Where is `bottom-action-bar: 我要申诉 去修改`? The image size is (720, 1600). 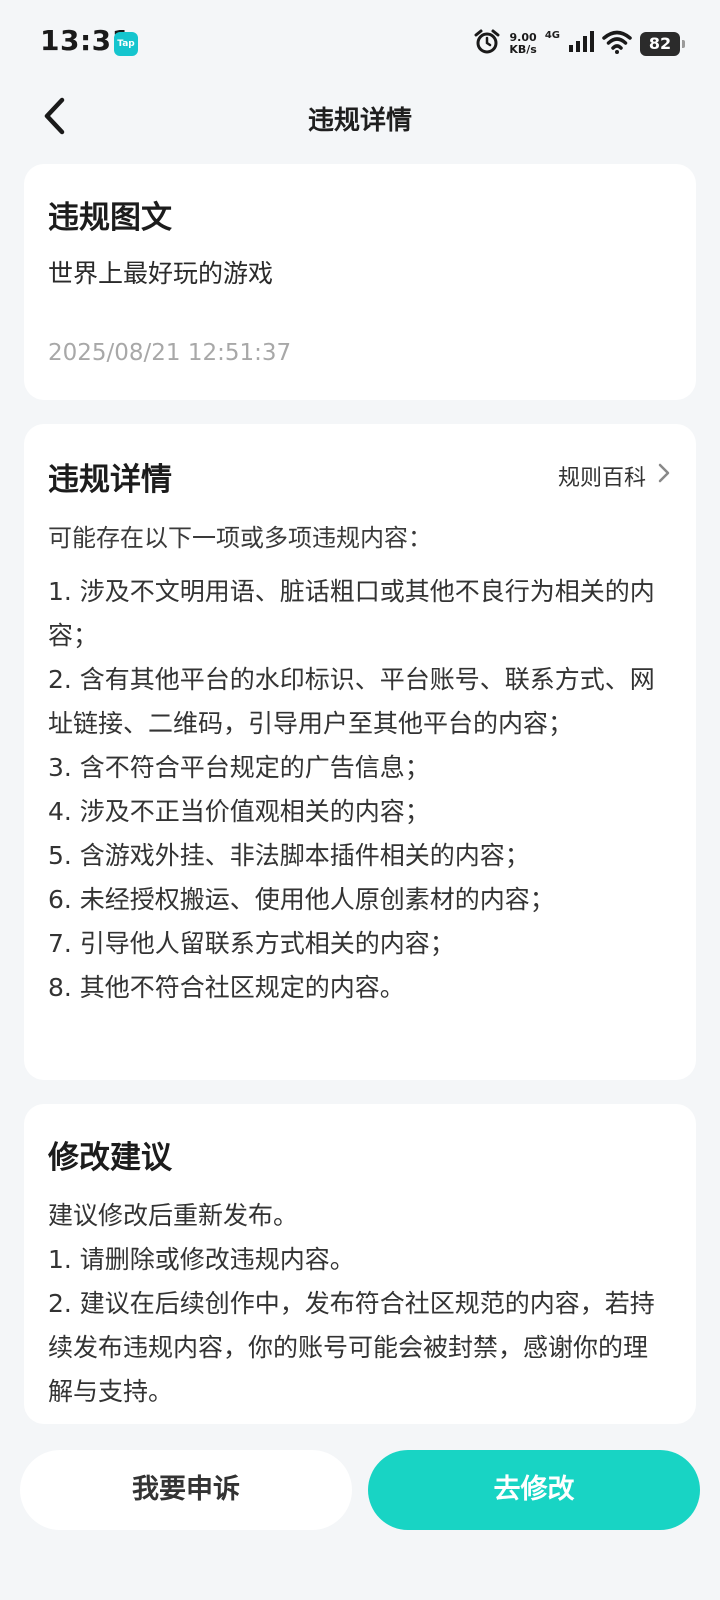 bottom-action-bar: 我要申诉 去修改 is located at coordinates (360, 1512).